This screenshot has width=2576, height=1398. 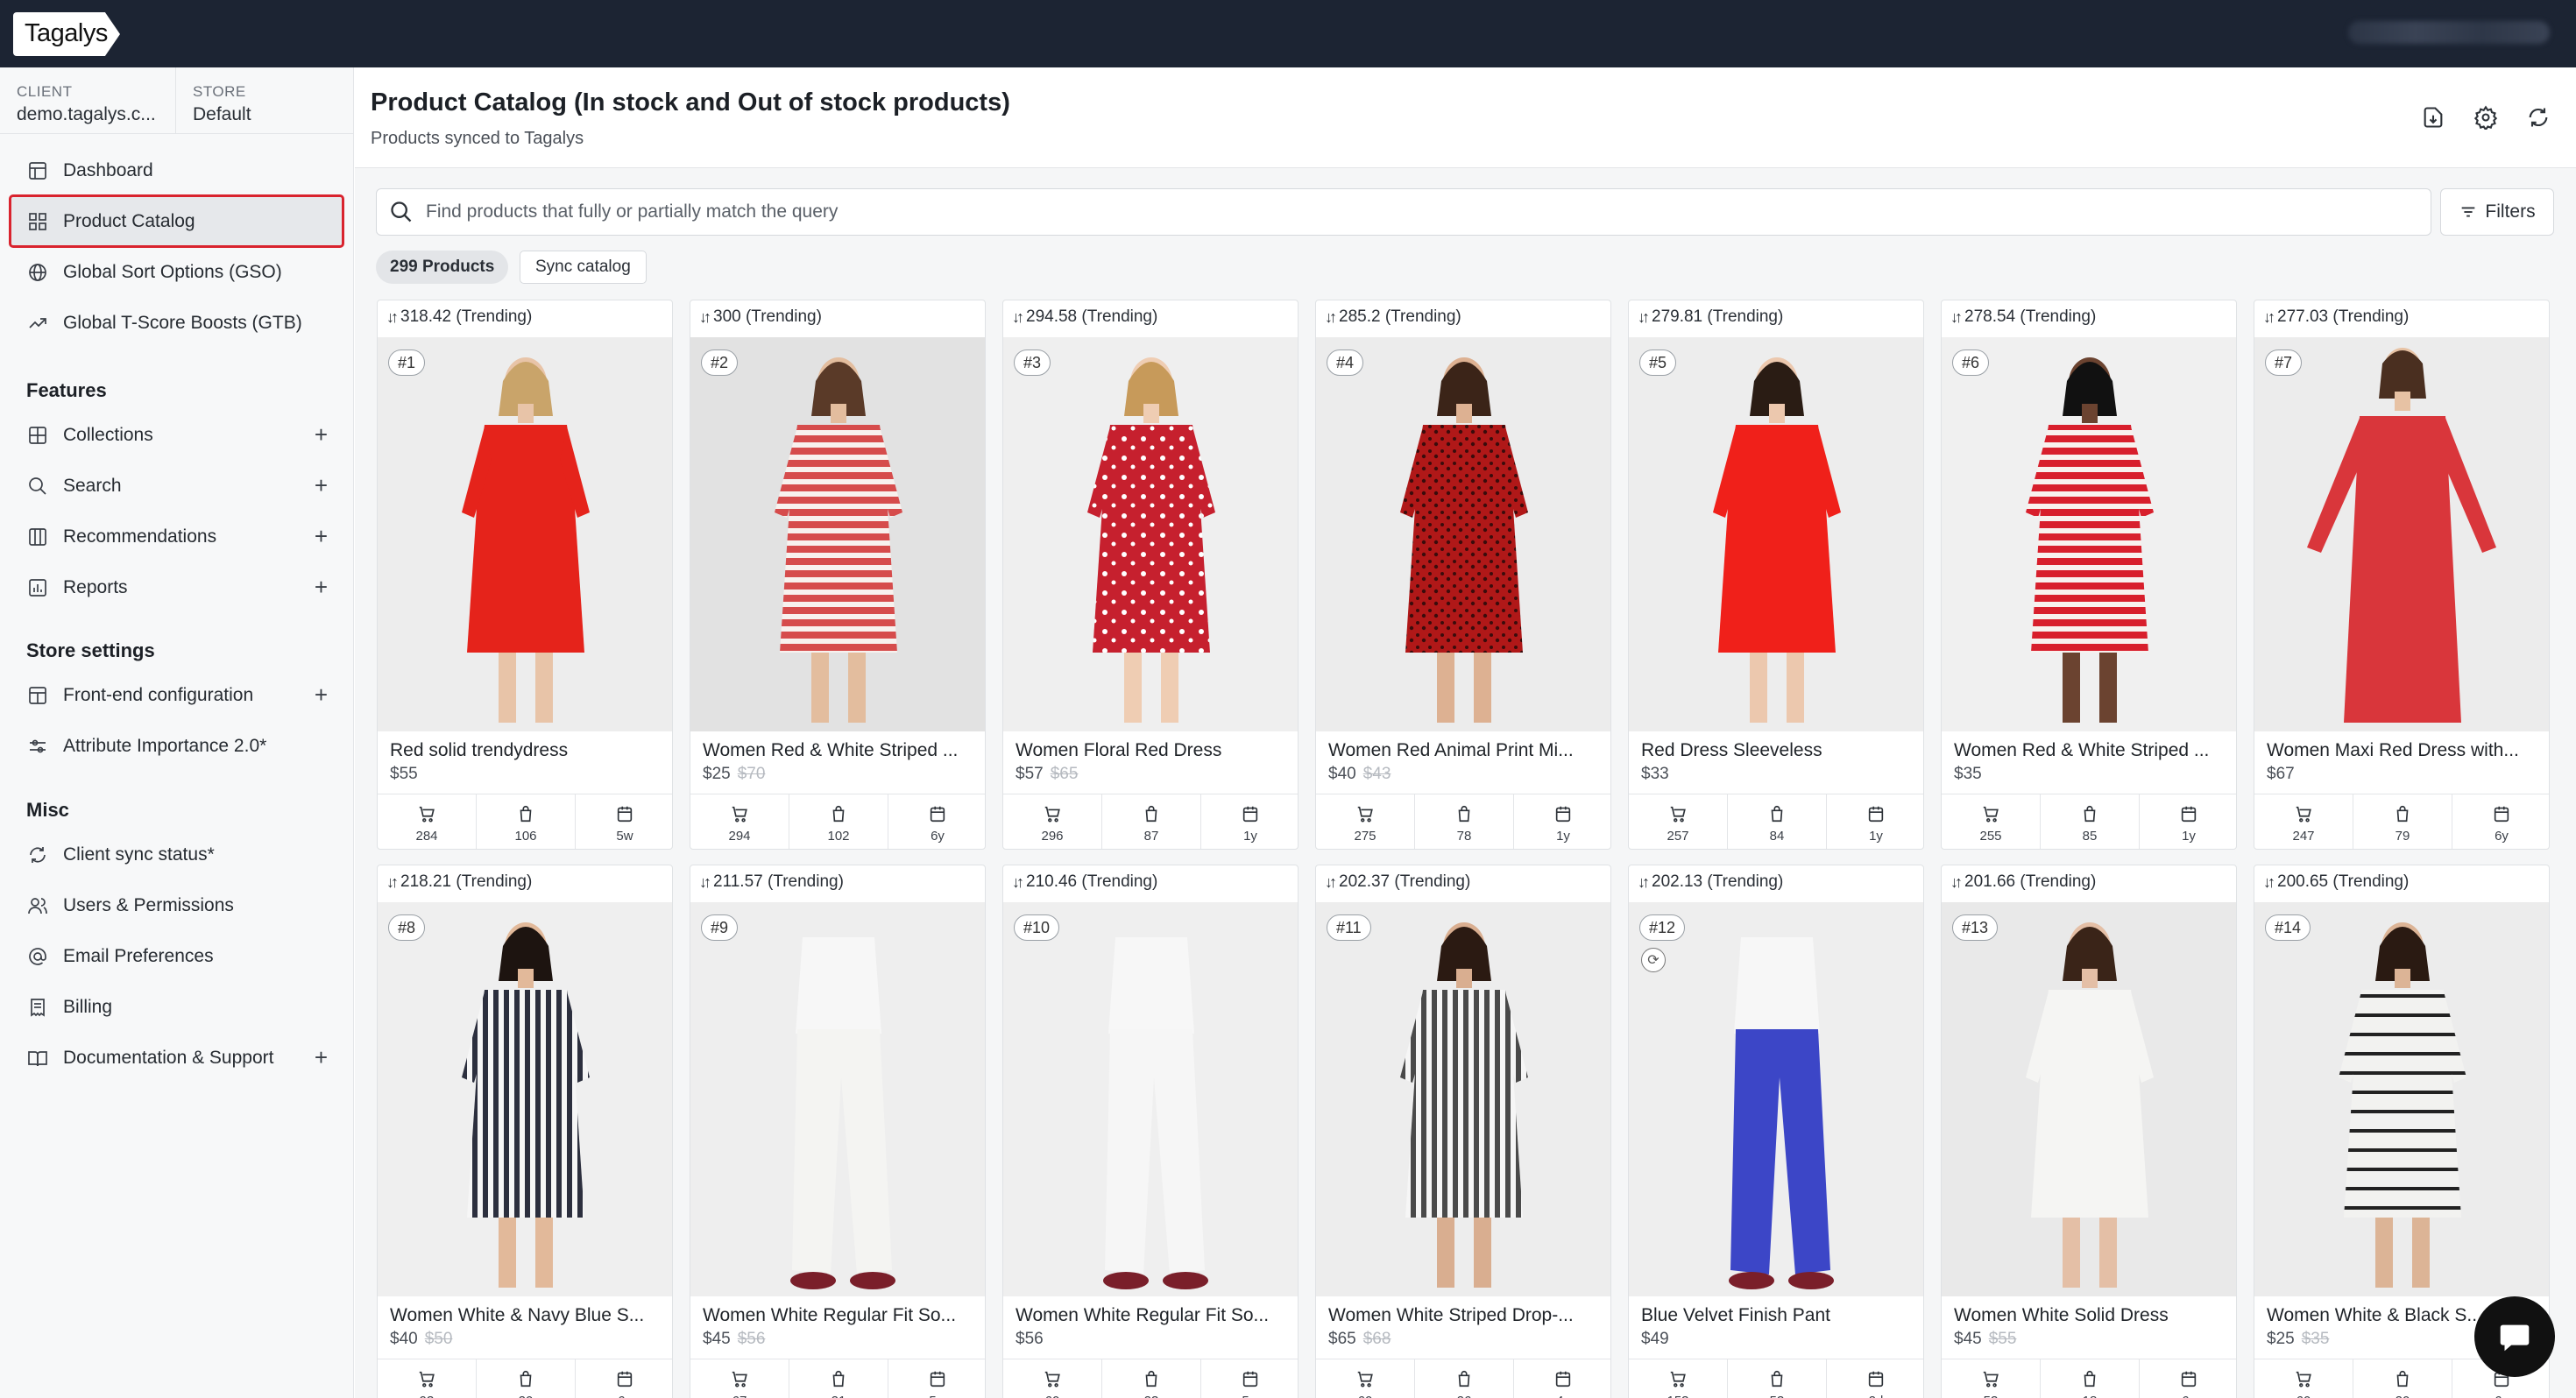 I want to click on stat-cell: 2d, so click(x=1875, y=1378).